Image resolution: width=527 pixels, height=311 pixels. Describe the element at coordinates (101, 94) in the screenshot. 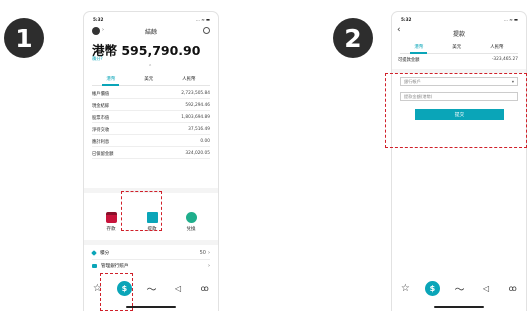

I see `row-label: 帳戶價值` at that location.